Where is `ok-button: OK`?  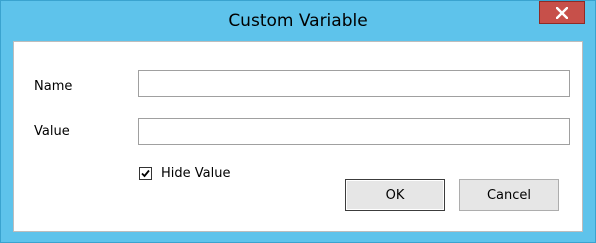 ok-button: OK is located at coordinates (395, 195).